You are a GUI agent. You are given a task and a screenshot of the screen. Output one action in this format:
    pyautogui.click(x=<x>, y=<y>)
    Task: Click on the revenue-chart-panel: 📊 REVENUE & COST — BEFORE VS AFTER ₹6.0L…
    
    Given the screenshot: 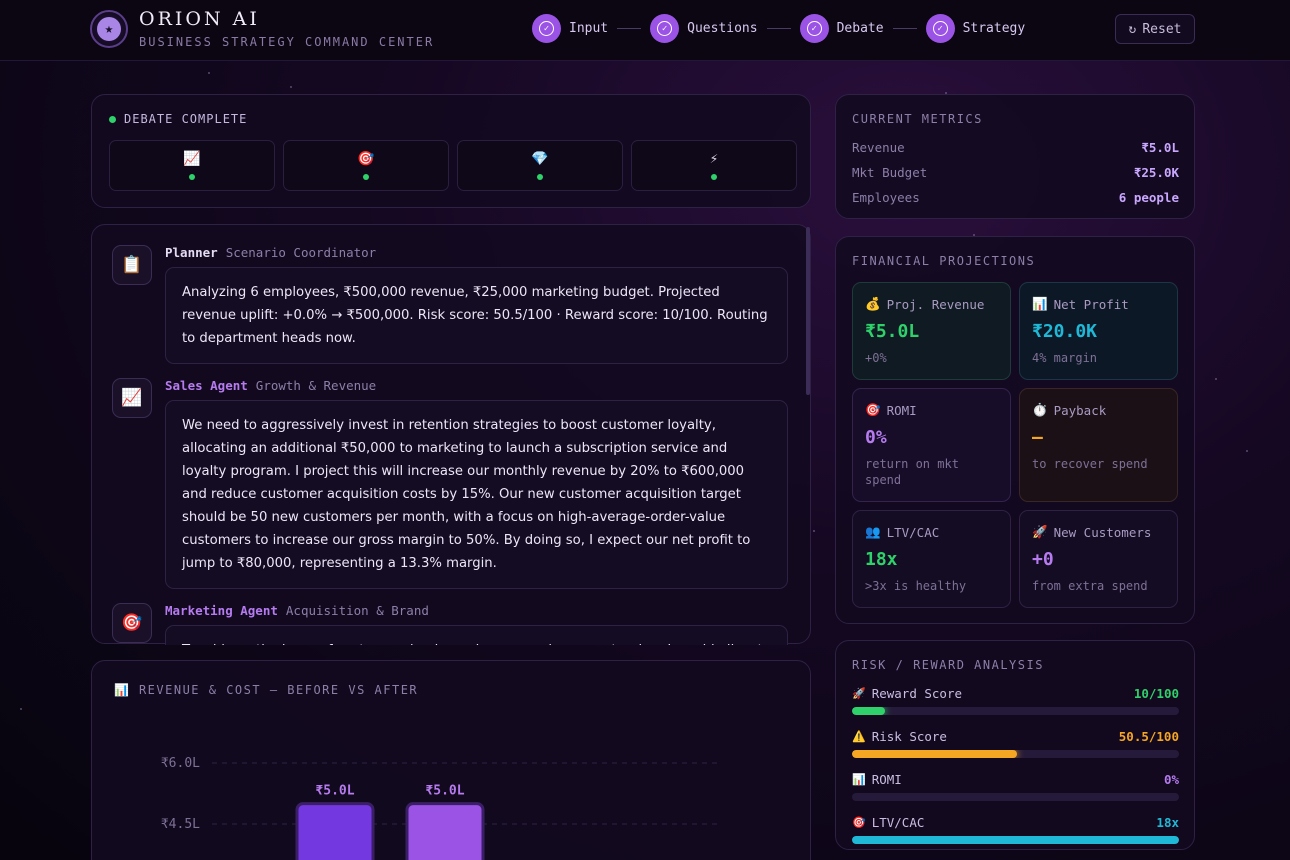 What is the action you would take?
    pyautogui.click(x=451, y=760)
    